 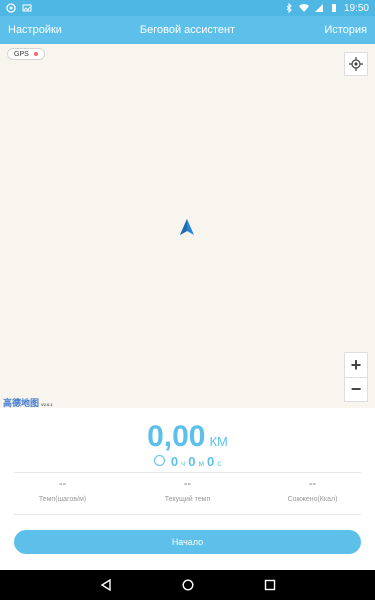 What do you see at coordinates (187, 30) in the screenshot?
I see `app-bar: Настройки Беговой ассистент История` at bounding box center [187, 30].